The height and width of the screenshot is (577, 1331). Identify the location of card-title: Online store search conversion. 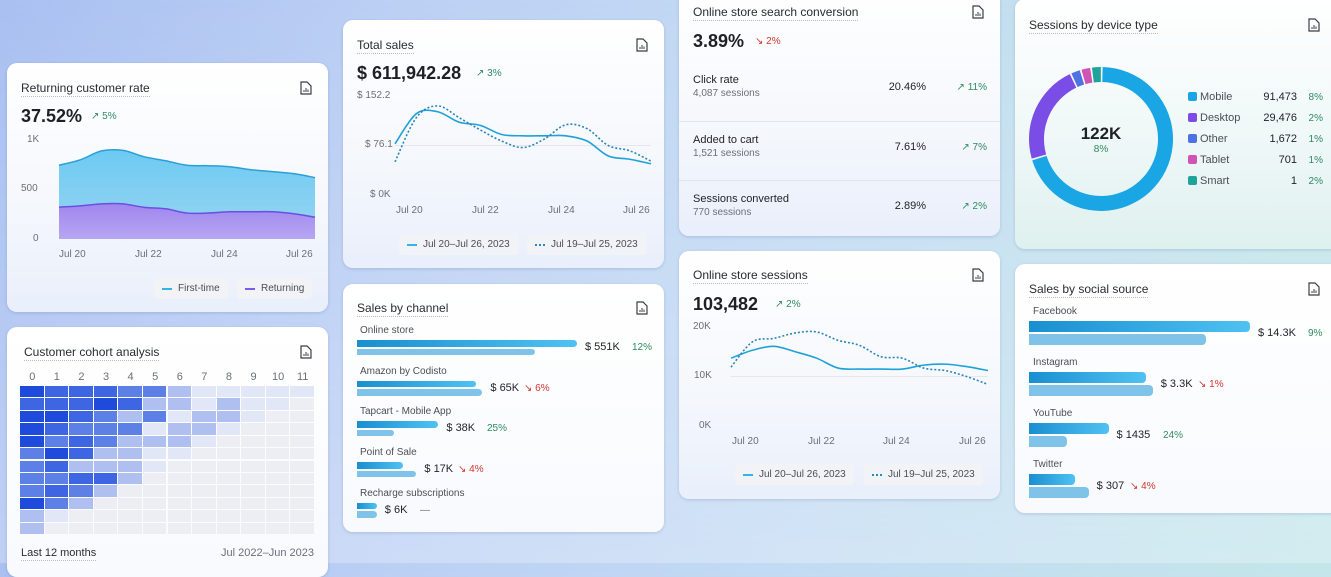
(776, 13).